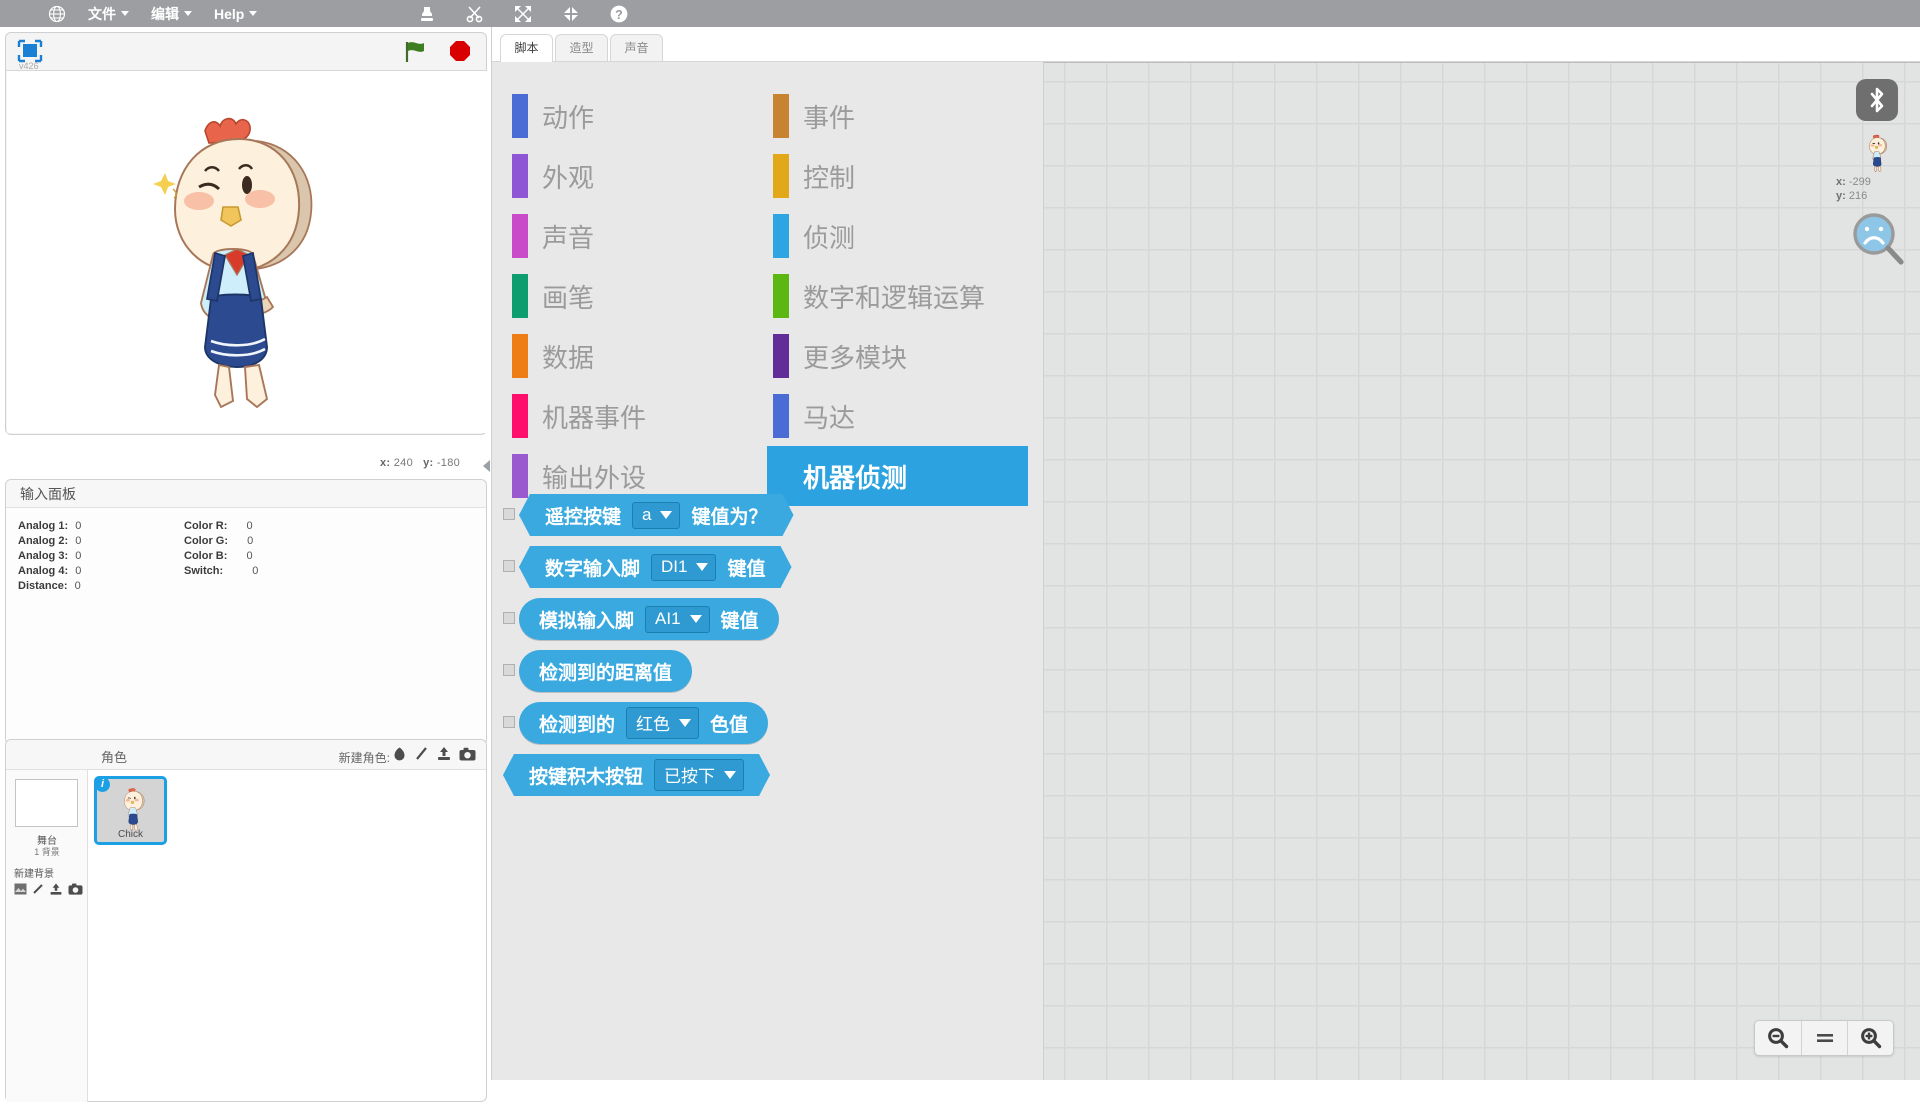  Describe the element at coordinates (636, 416) in the screenshot. I see `category-robot-events: 机器事件` at that location.